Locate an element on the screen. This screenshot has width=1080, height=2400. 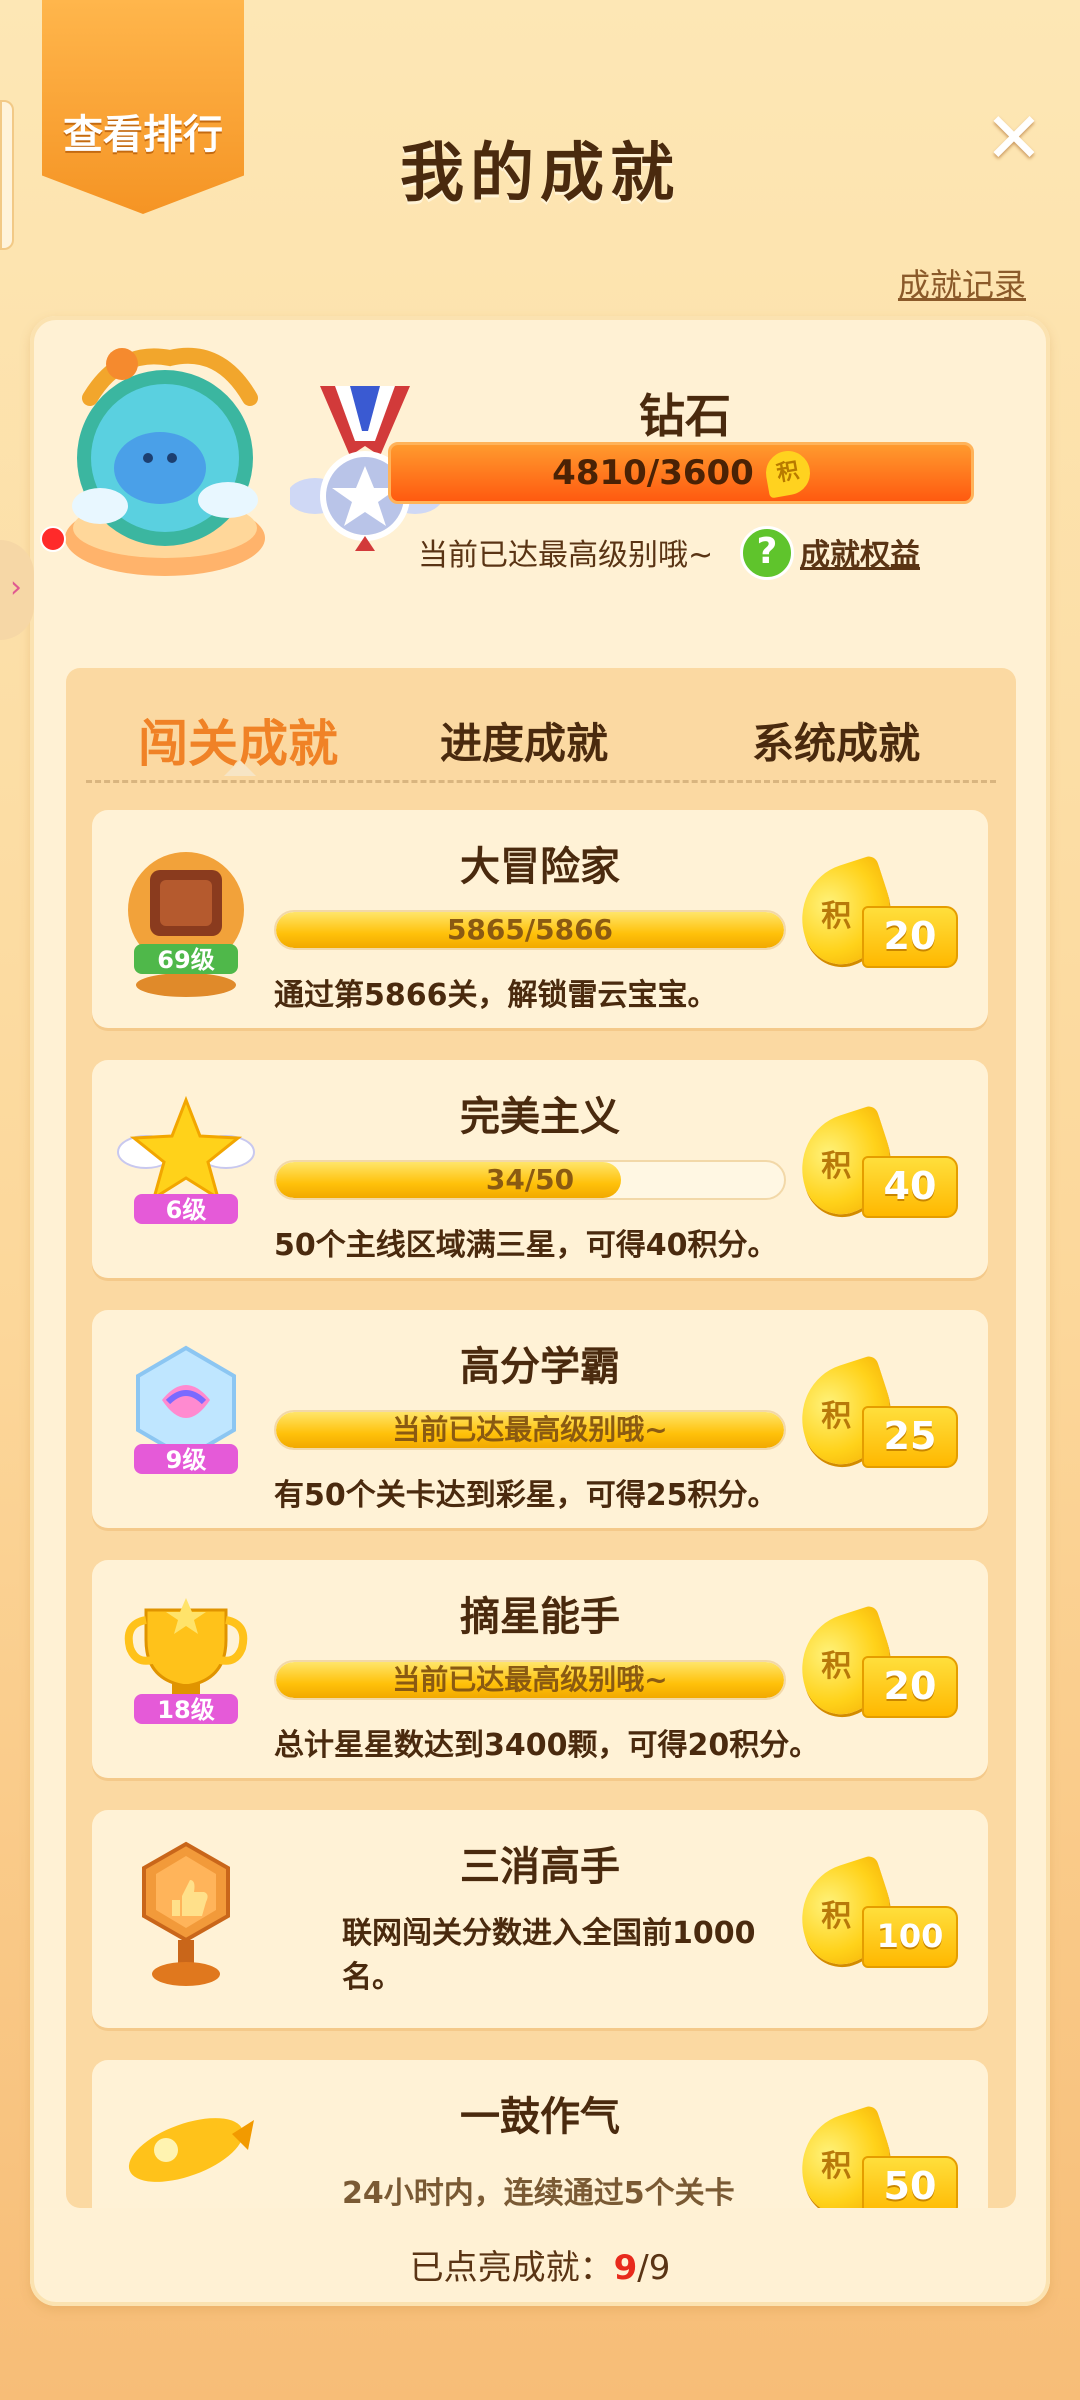
reward-value: 40 is located at coordinates (910, 1187).